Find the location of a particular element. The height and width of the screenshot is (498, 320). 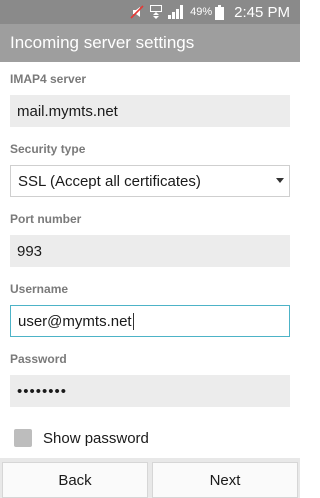

password-field: •••••••• is located at coordinates (150, 391).